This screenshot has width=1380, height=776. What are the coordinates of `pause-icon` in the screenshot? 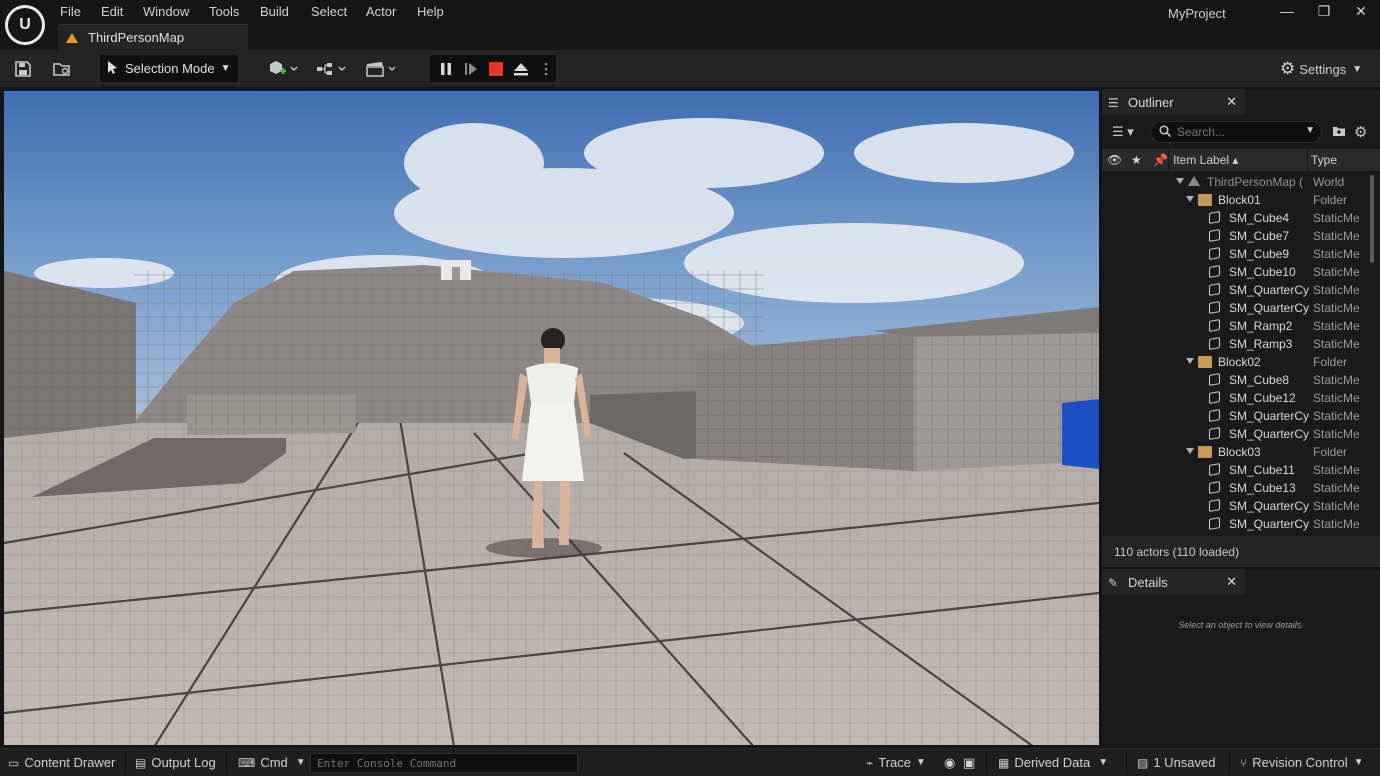 It's located at (446, 69).